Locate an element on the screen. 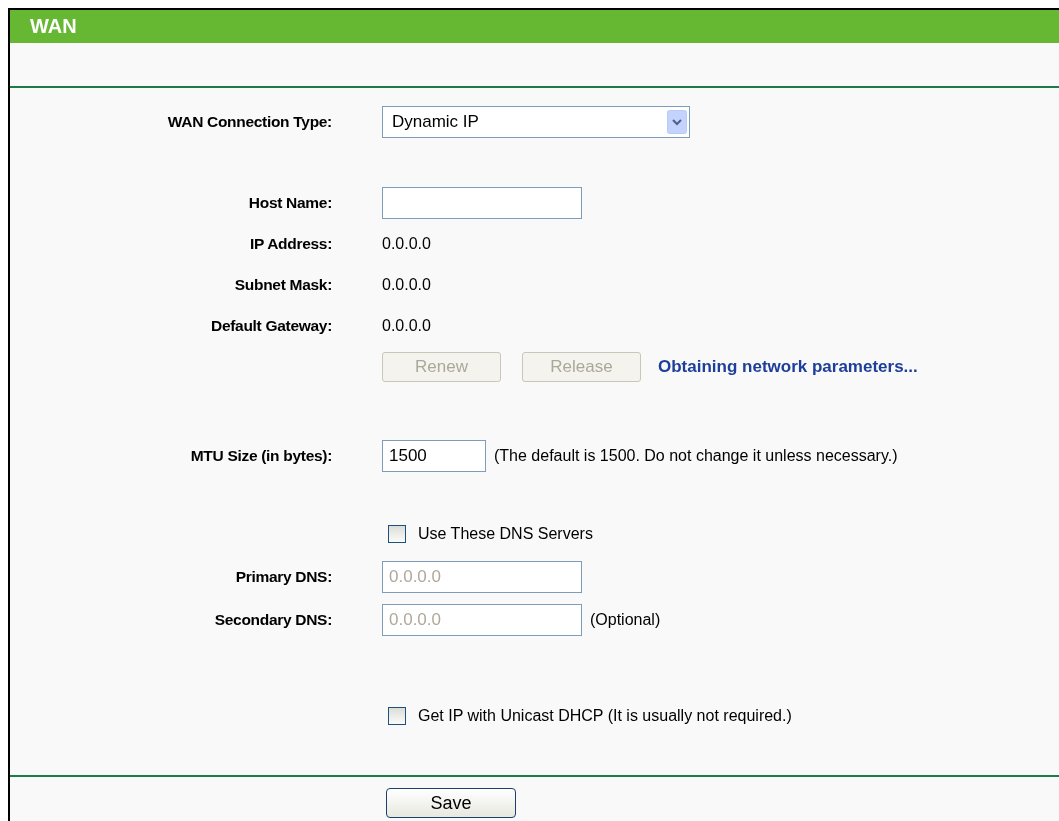  checkbox-label: Use These DNS Servers is located at coordinates (505, 533).